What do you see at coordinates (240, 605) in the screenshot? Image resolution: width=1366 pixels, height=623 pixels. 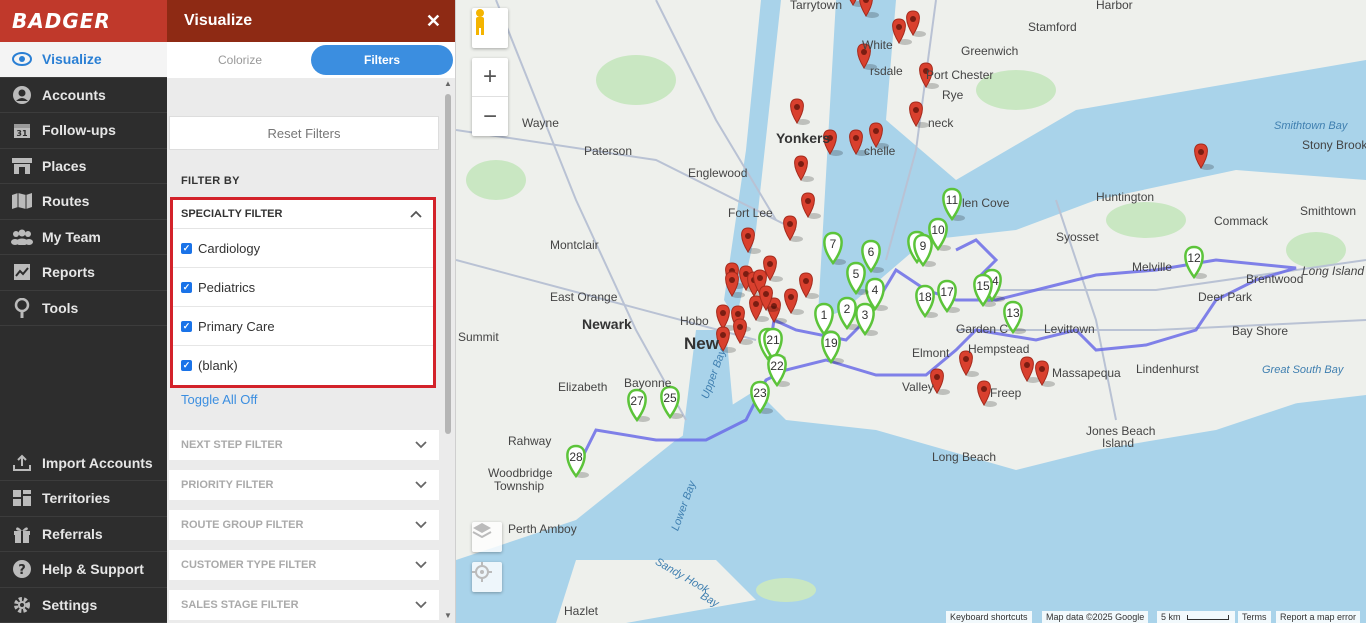 I see `accordion-title: SALES STAGE FILTER` at bounding box center [240, 605].